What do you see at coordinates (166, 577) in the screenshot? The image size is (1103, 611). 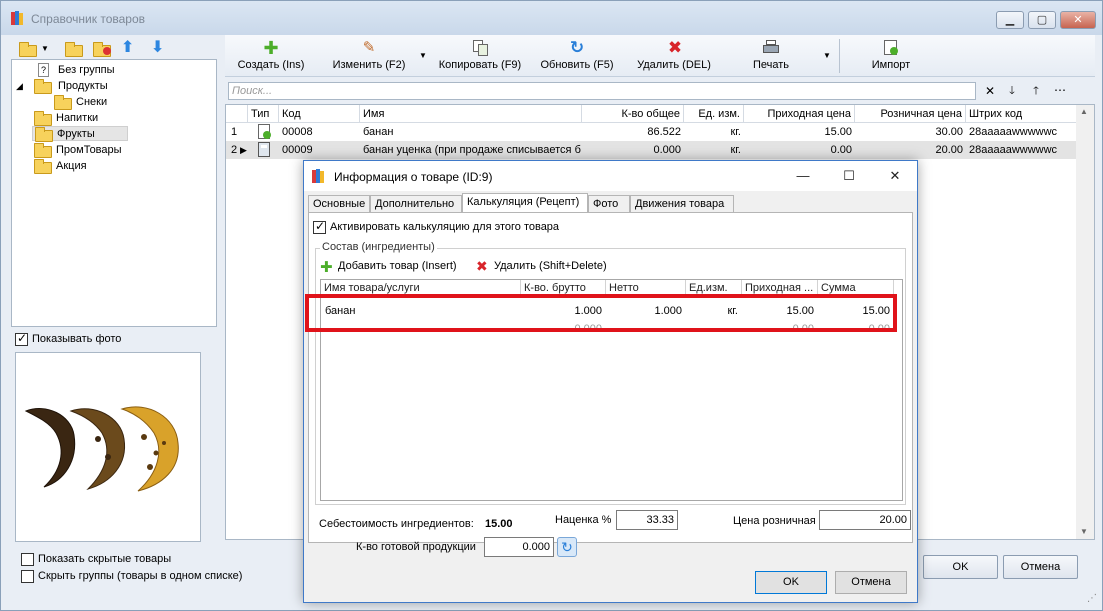 I see `hide-groups-option: Скрыть группы (товары в одном списке)` at bounding box center [166, 577].